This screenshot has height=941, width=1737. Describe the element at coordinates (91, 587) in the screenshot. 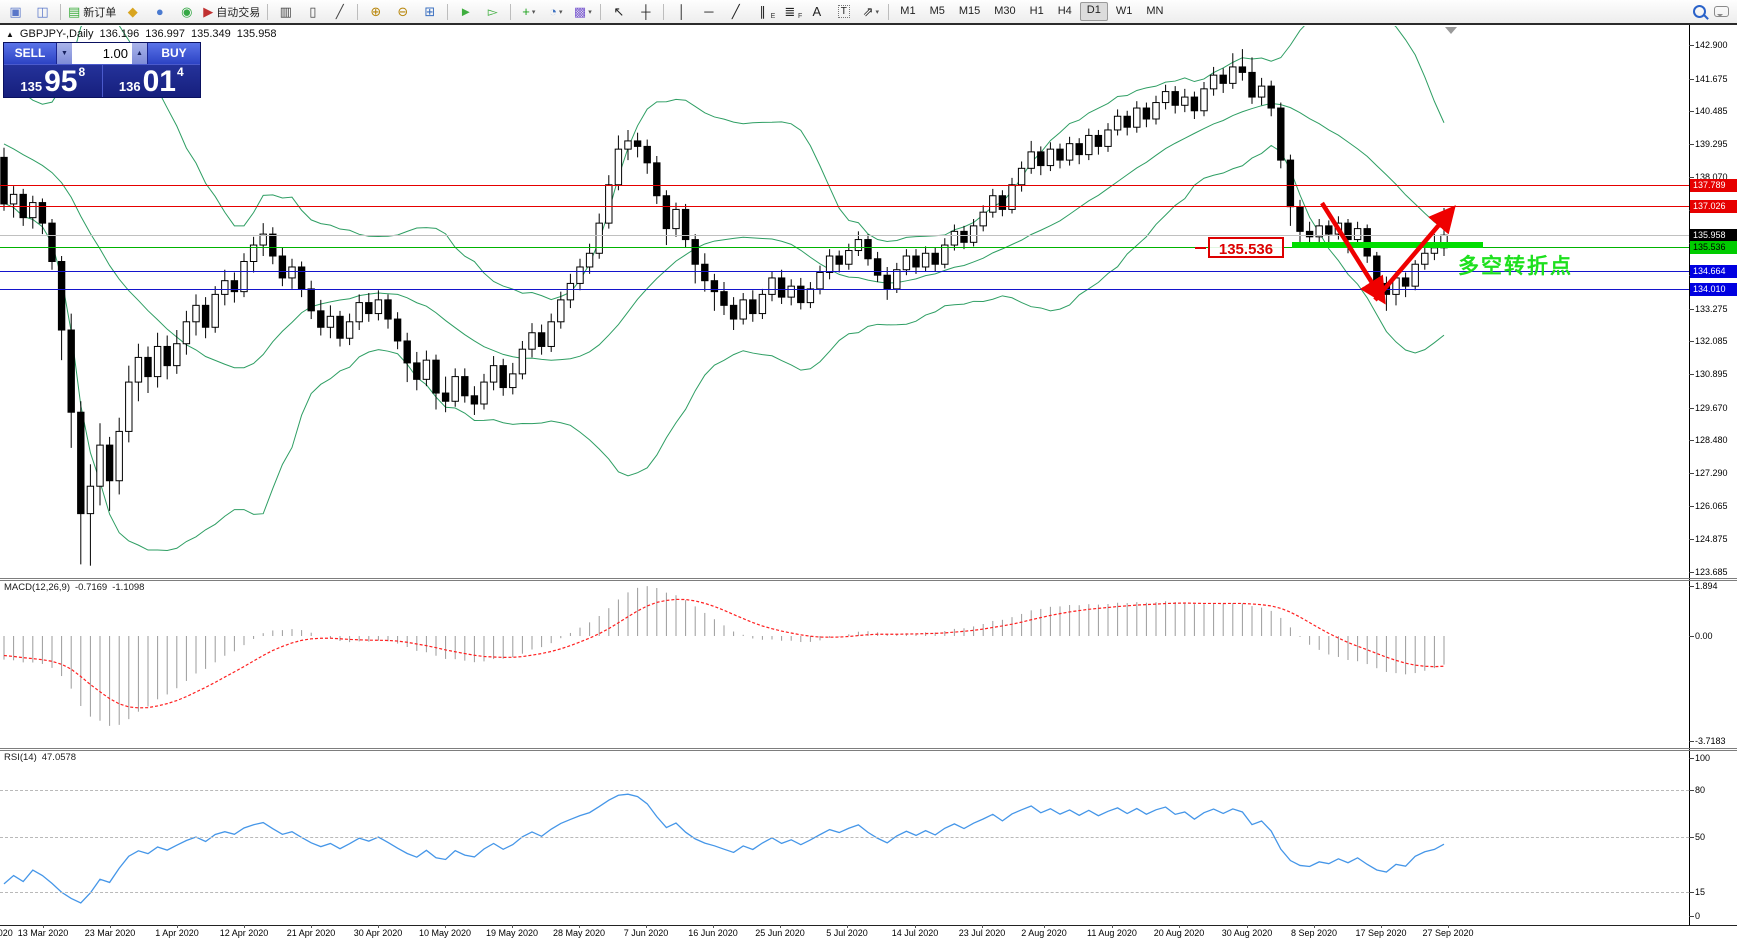

I see `macd-value-main: -0.7169` at that location.